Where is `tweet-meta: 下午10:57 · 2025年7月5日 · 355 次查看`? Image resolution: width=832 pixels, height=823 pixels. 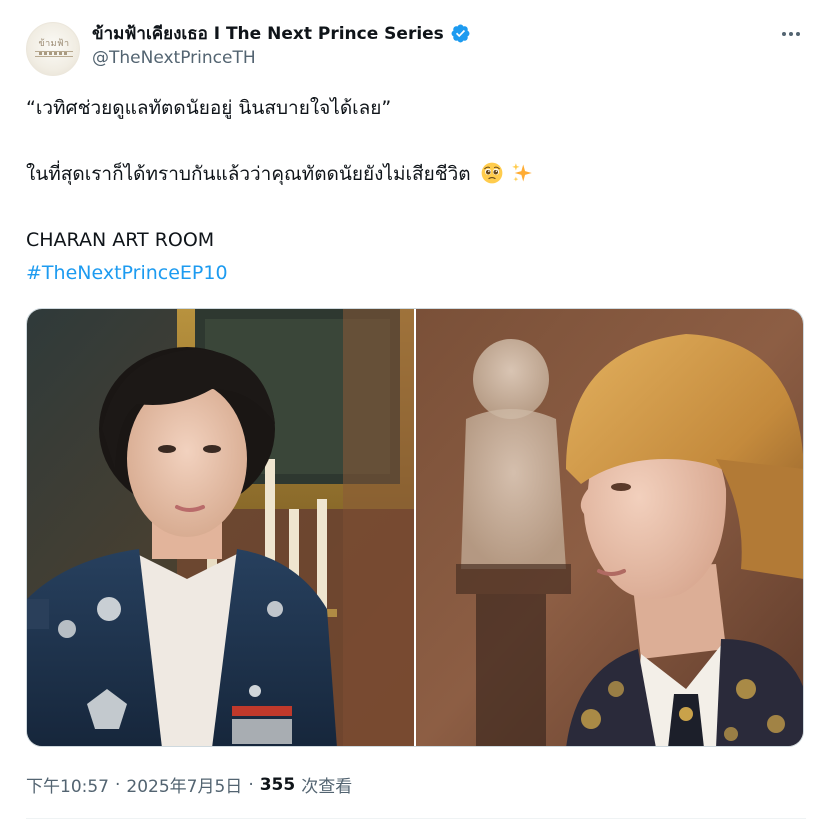 tweet-meta: 下午10:57 · 2025年7月5日 · 355 次查看 is located at coordinates (189, 785).